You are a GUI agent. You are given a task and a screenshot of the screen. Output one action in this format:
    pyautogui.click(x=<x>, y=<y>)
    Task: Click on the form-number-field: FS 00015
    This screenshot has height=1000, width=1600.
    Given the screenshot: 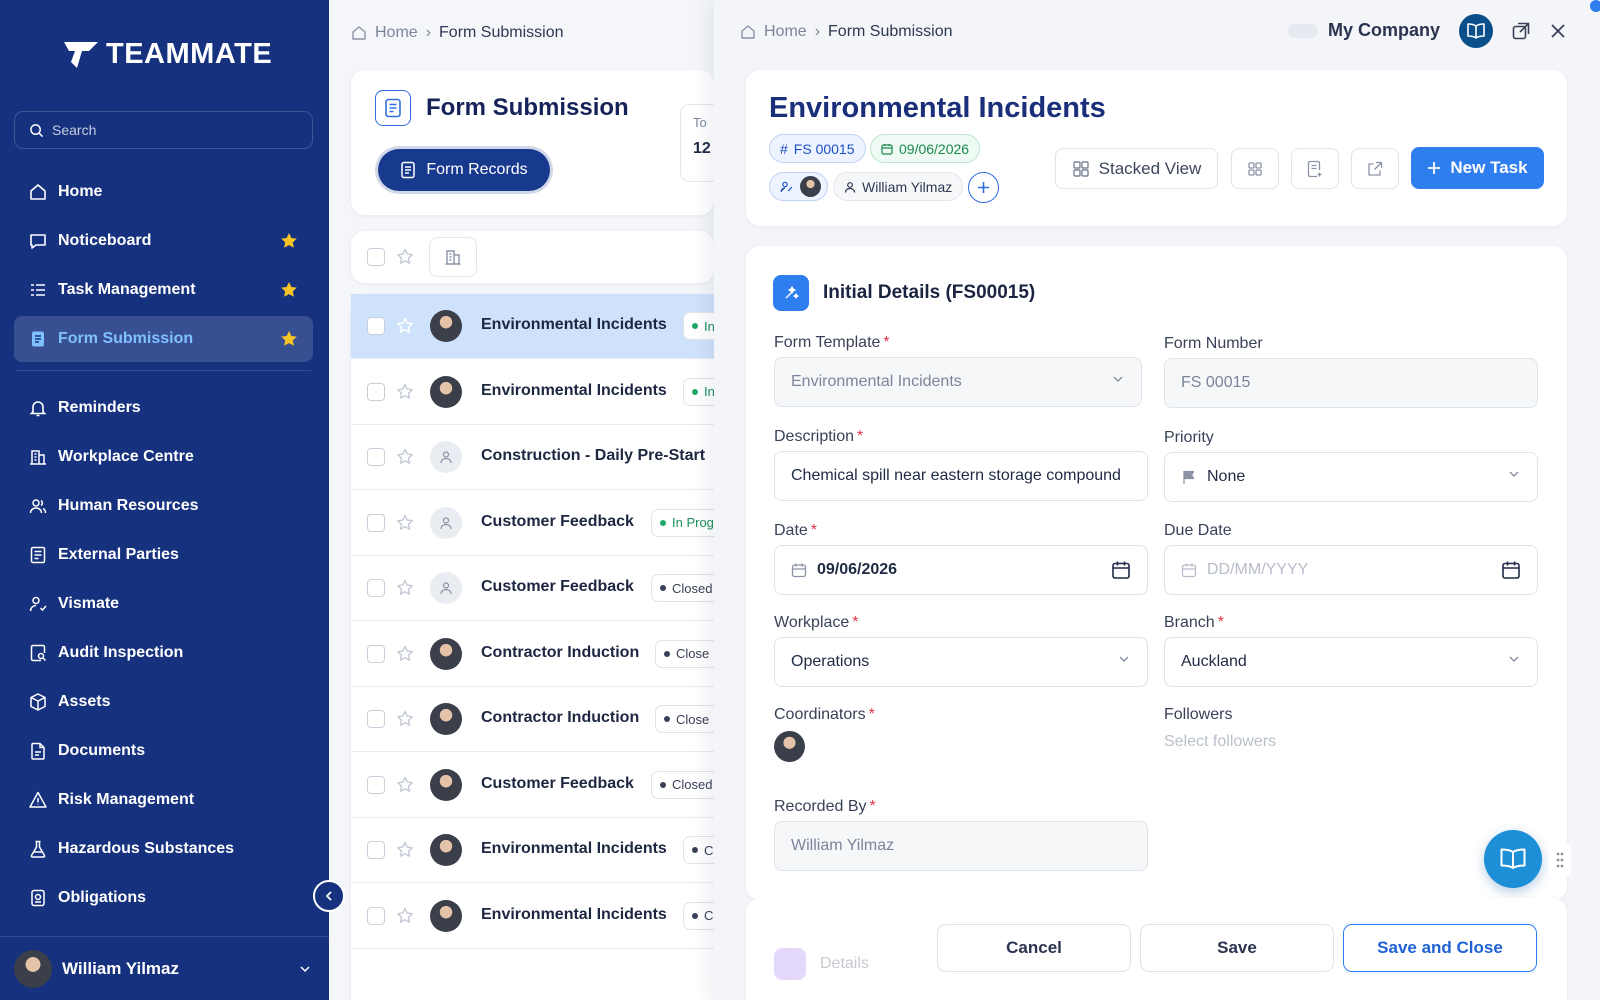 What is the action you would take?
    pyautogui.click(x=1351, y=383)
    